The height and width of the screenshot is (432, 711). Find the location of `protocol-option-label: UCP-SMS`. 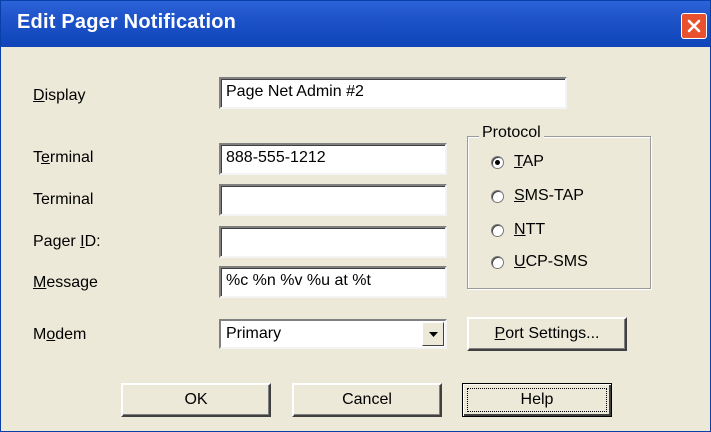

protocol-option-label: UCP-SMS is located at coordinates (551, 262).